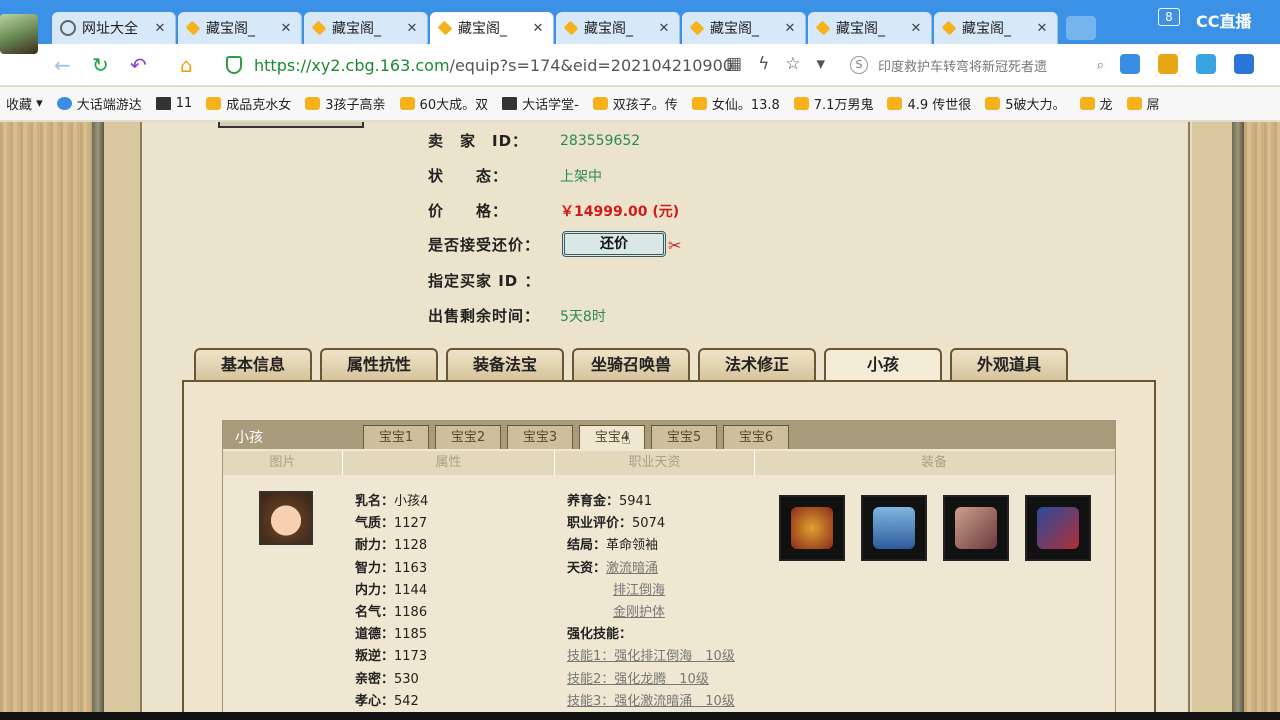  I want to click on window-icon, so click(1244, 64).